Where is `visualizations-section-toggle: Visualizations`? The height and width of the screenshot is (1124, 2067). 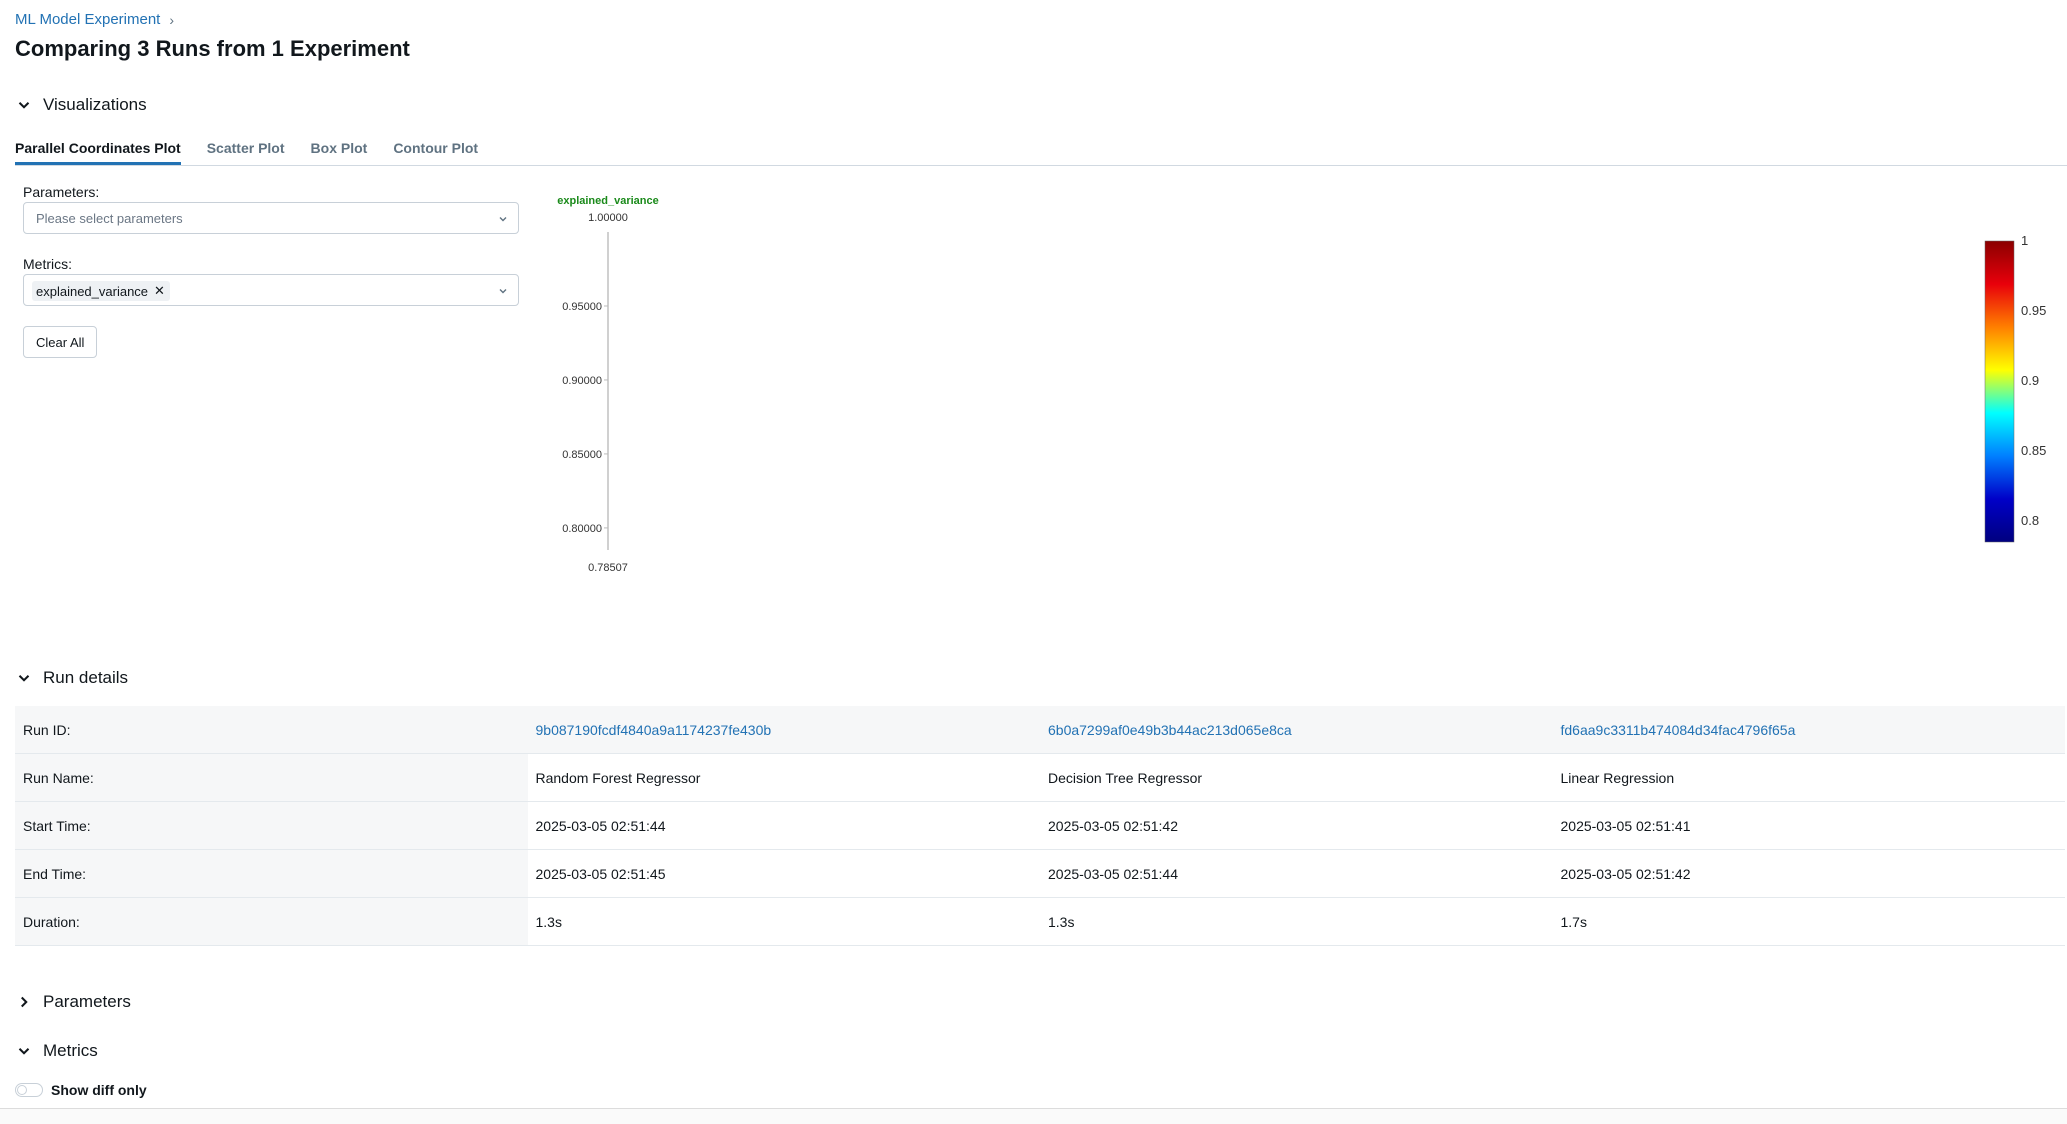 visualizations-section-toggle: Visualizations is located at coordinates (81, 105).